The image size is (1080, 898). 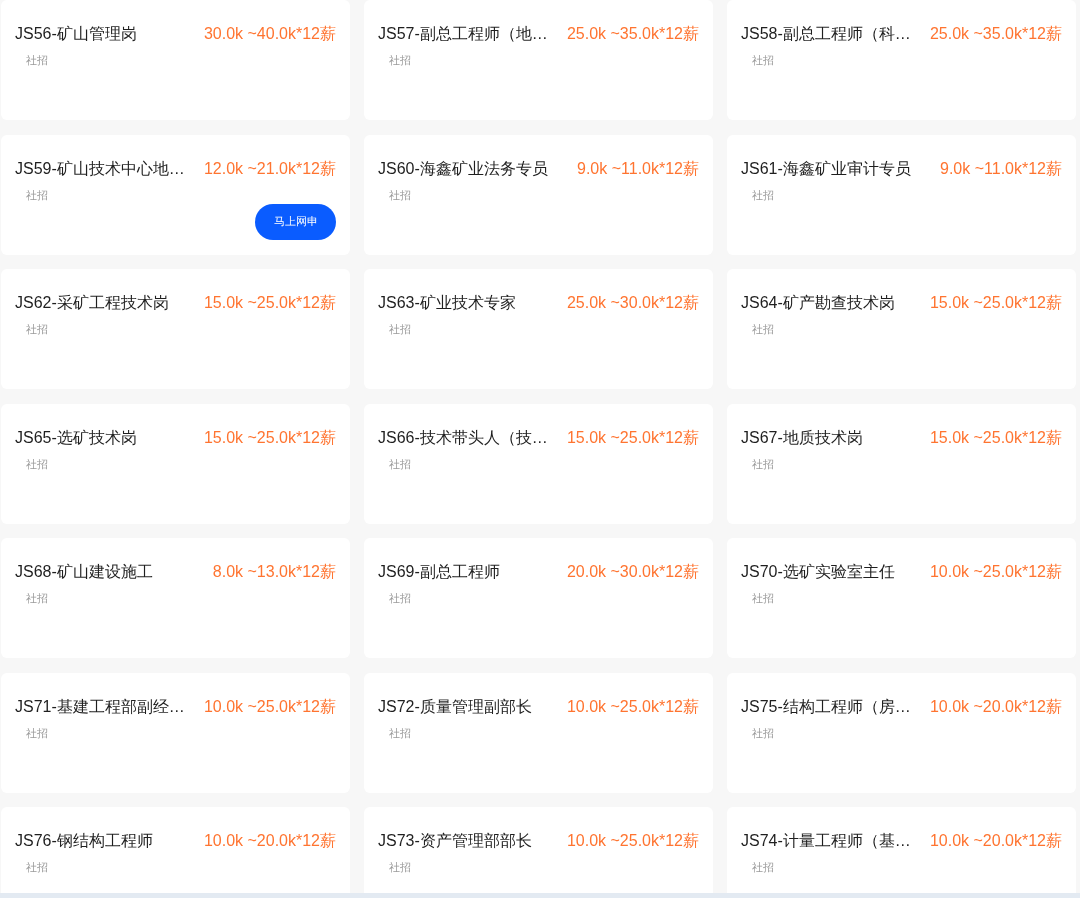 I want to click on job-card: JS69-副总工程师 20.0k ~30.0k*12薪 社招, so click(x=538, y=598).